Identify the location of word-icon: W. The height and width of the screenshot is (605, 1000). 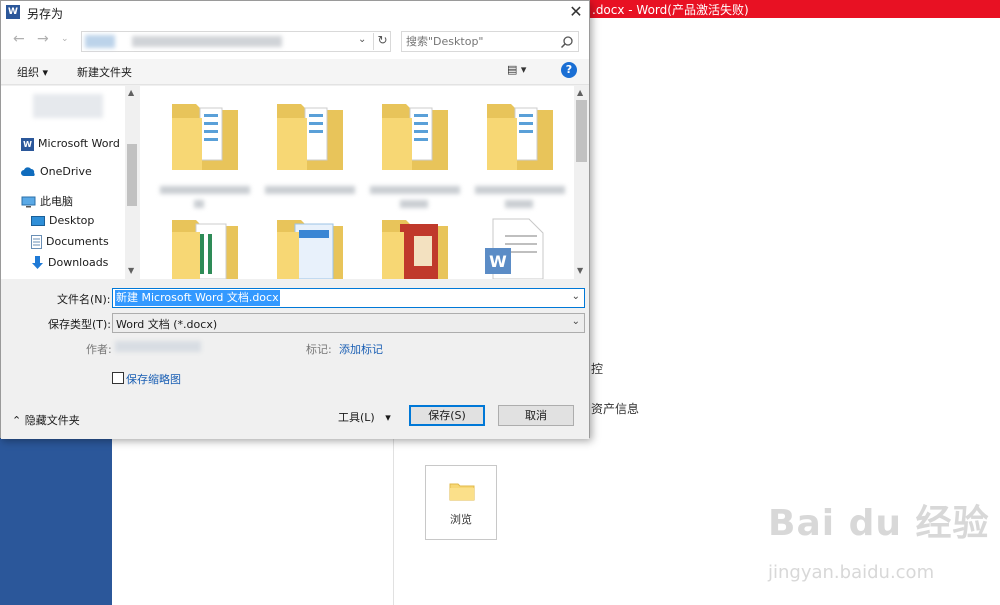
(27, 144).